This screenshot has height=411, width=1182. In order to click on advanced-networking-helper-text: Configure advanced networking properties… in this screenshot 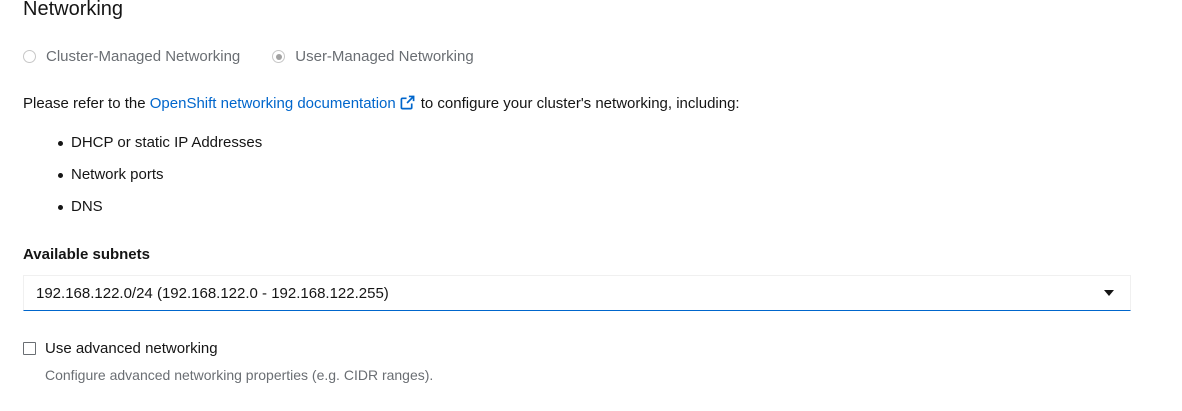, I will do `click(239, 375)`.